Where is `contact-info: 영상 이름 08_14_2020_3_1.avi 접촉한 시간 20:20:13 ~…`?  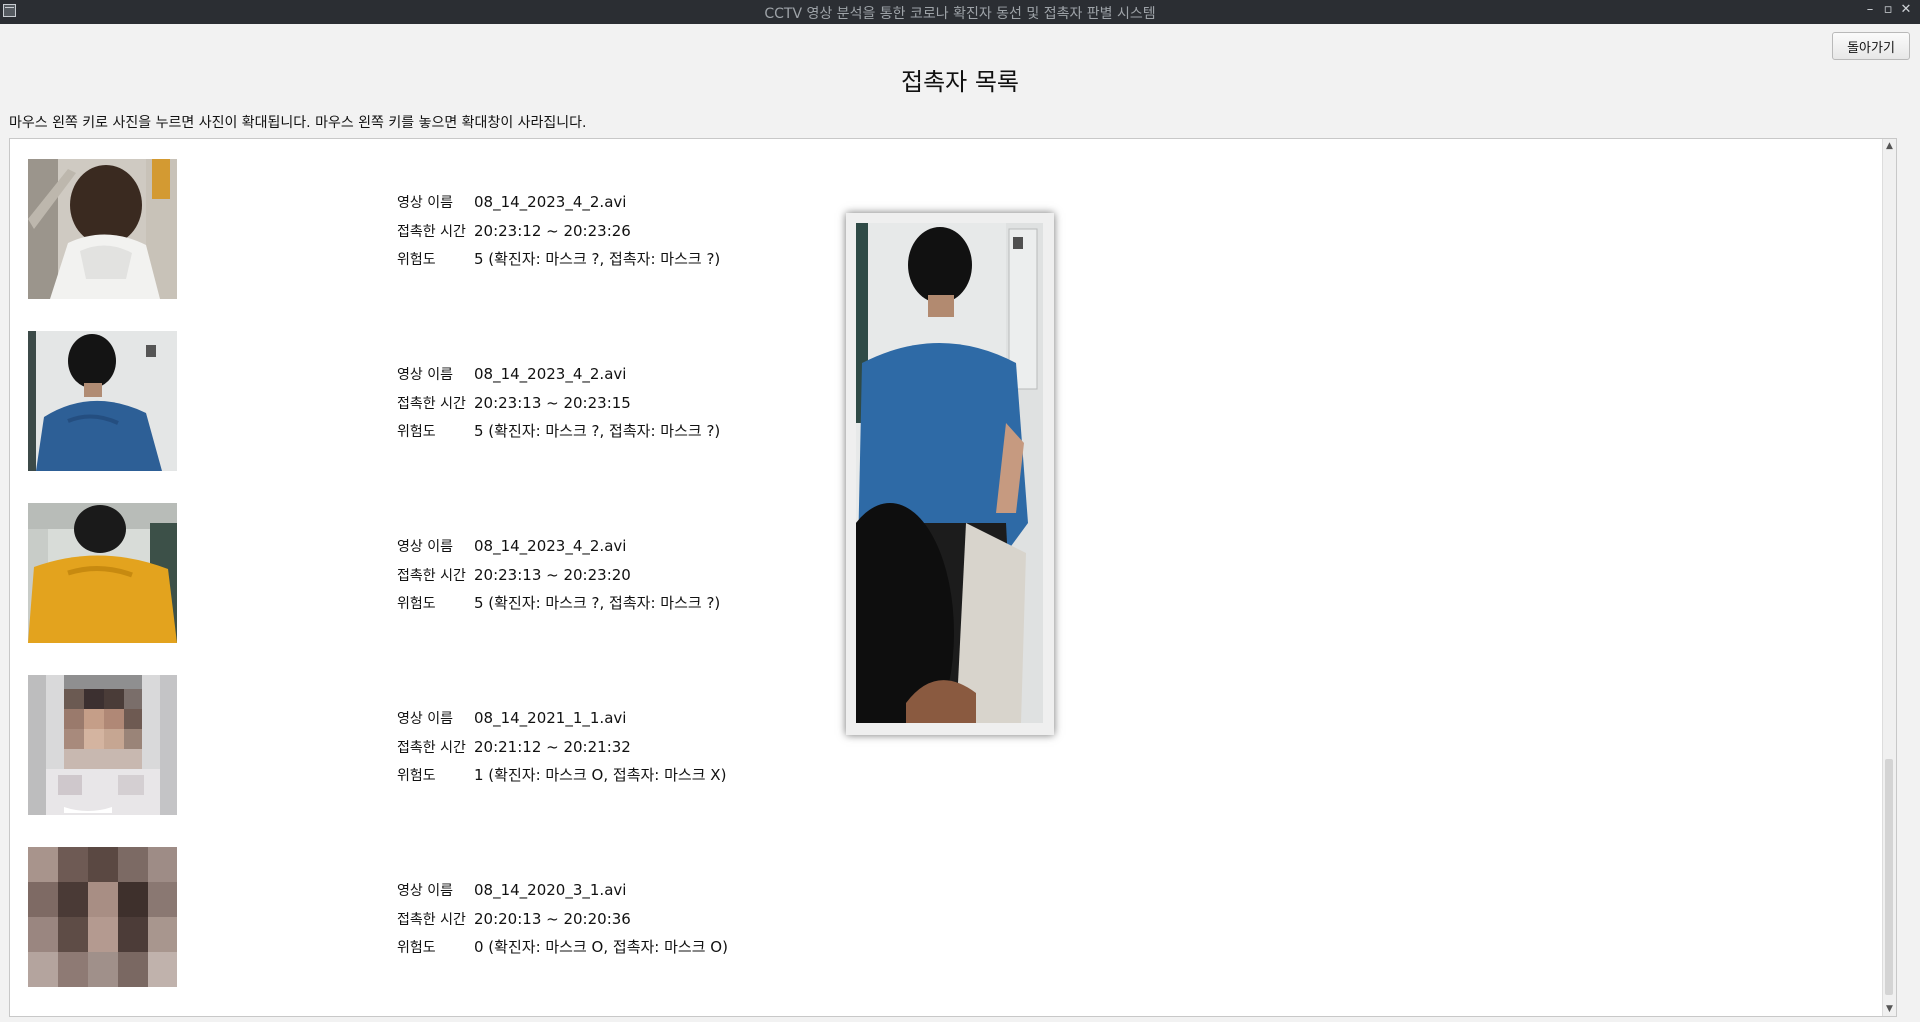 contact-info: 영상 이름 08_14_2020_3_1.avi 접촉한 시간 20:20:13 ~… is located at coordinates (562, 920).